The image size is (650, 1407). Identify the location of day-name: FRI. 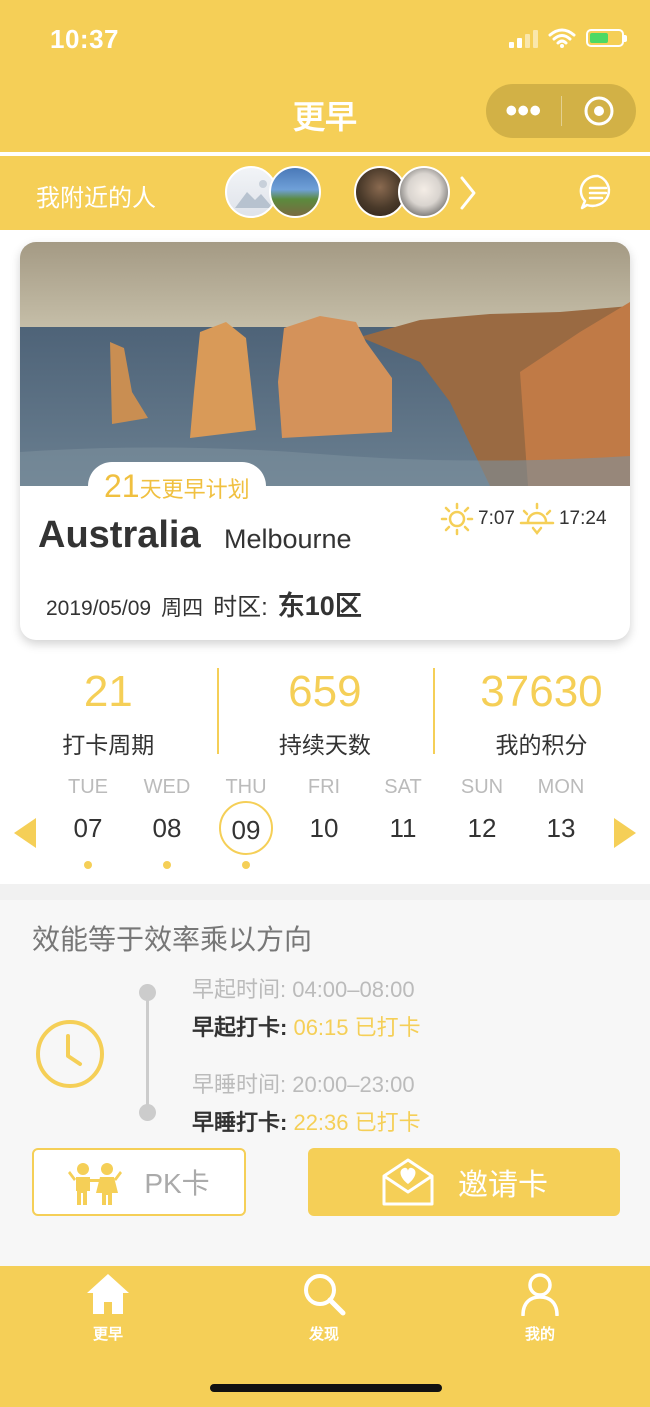
(324, 787).